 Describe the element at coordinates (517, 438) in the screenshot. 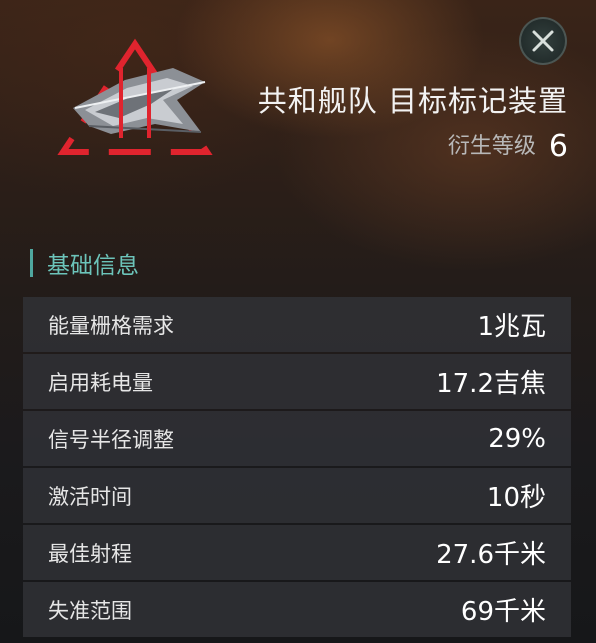

I see `attribute-value: 29%` at that location.